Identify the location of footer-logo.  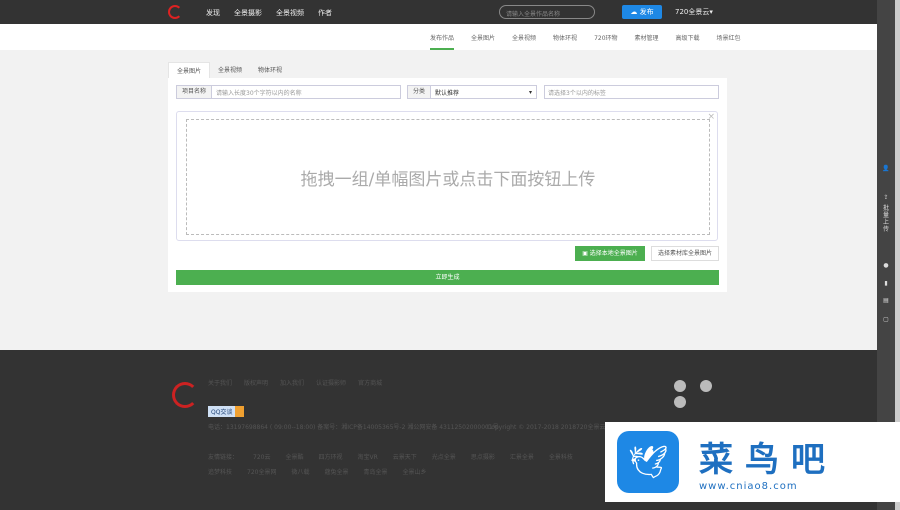
(185, 395).